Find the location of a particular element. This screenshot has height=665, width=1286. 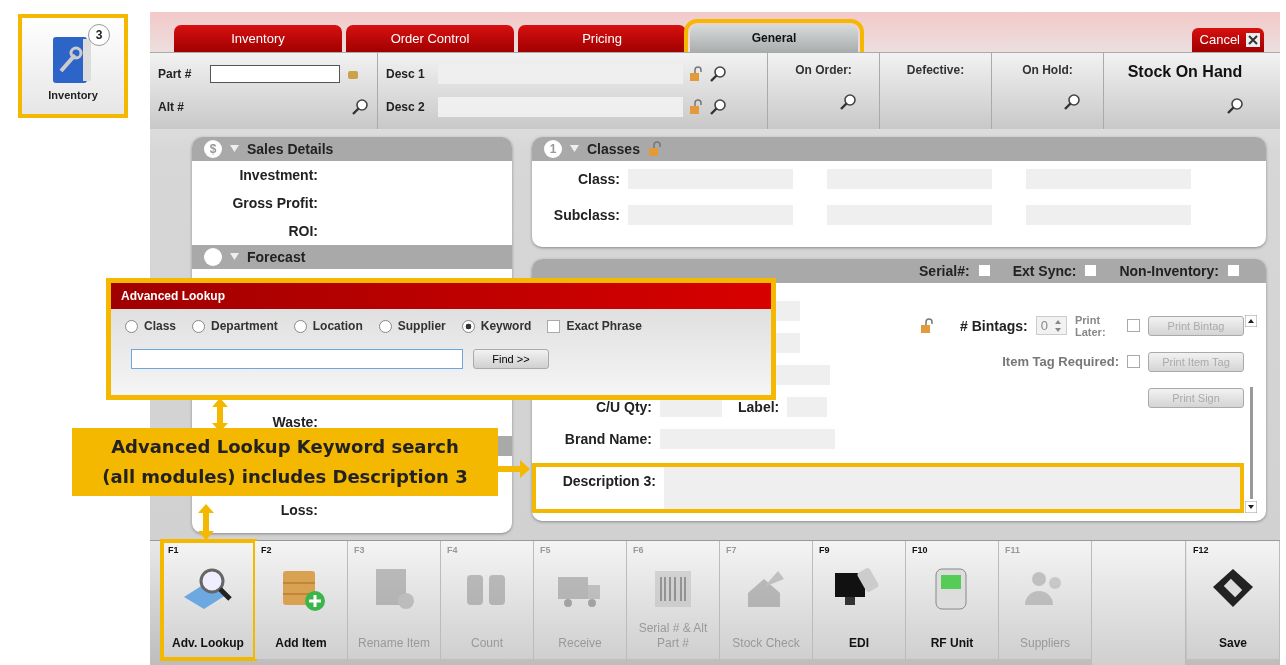

radio-label: Department is located at coordinates (244, 326).